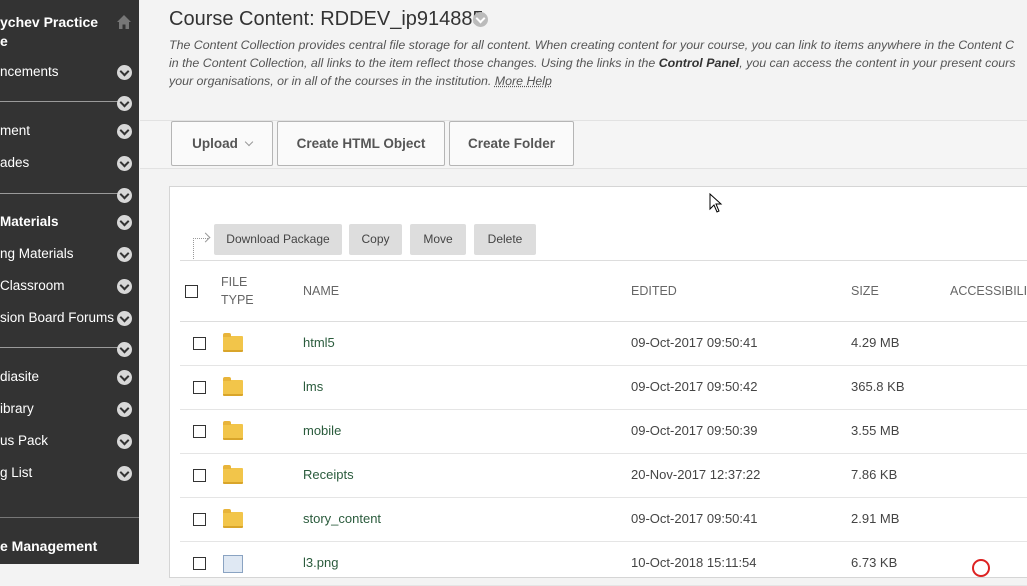 This screenshot has width=1027, height=586. Describe the element at coordinates (603, 291) in the screenshot. I see `table-header: FILE TYPE NAME EDITED SIZE ACCESSIBILIT` at that location.